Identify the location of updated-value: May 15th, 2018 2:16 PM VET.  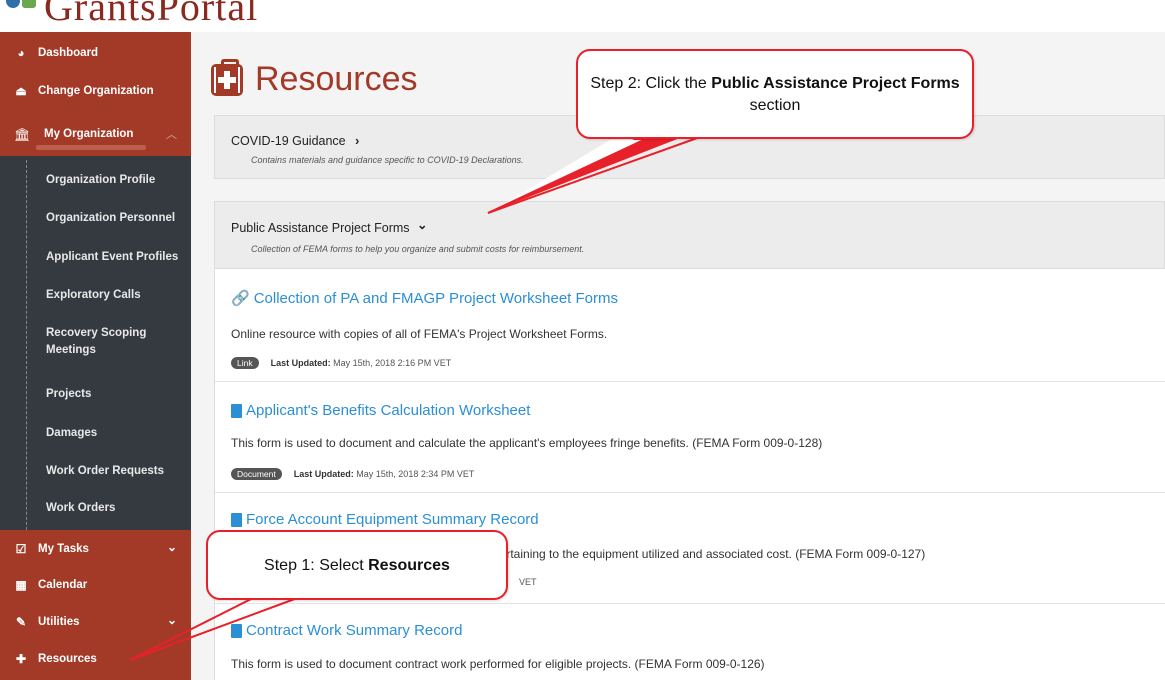
(392, 363).